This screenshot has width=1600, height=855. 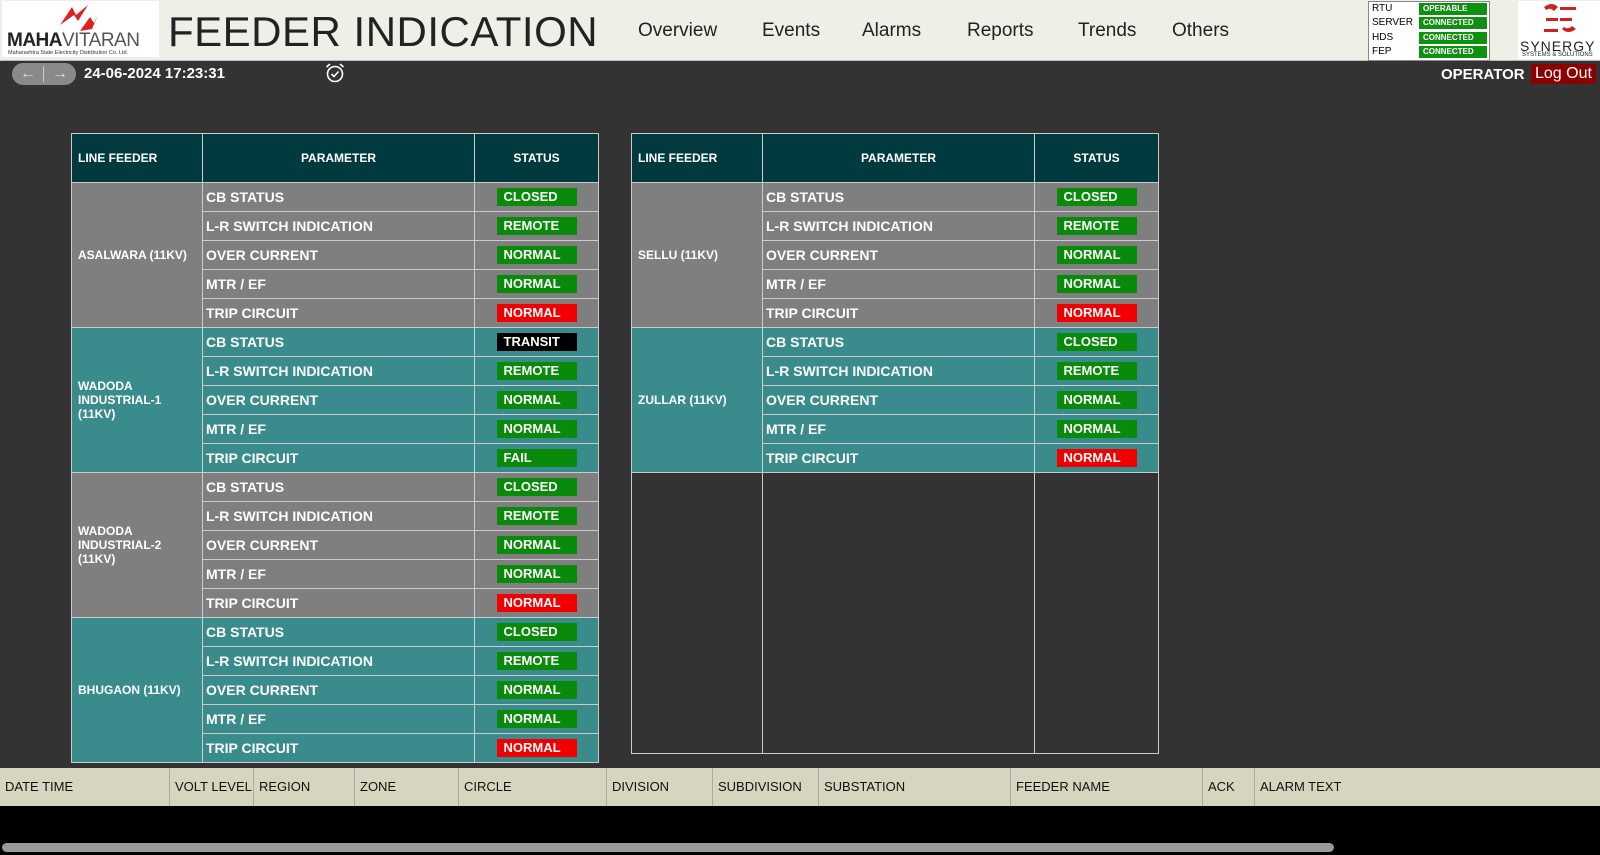 I want to click on alarm-col-zone: ZONE, so click(x=406, y=787).